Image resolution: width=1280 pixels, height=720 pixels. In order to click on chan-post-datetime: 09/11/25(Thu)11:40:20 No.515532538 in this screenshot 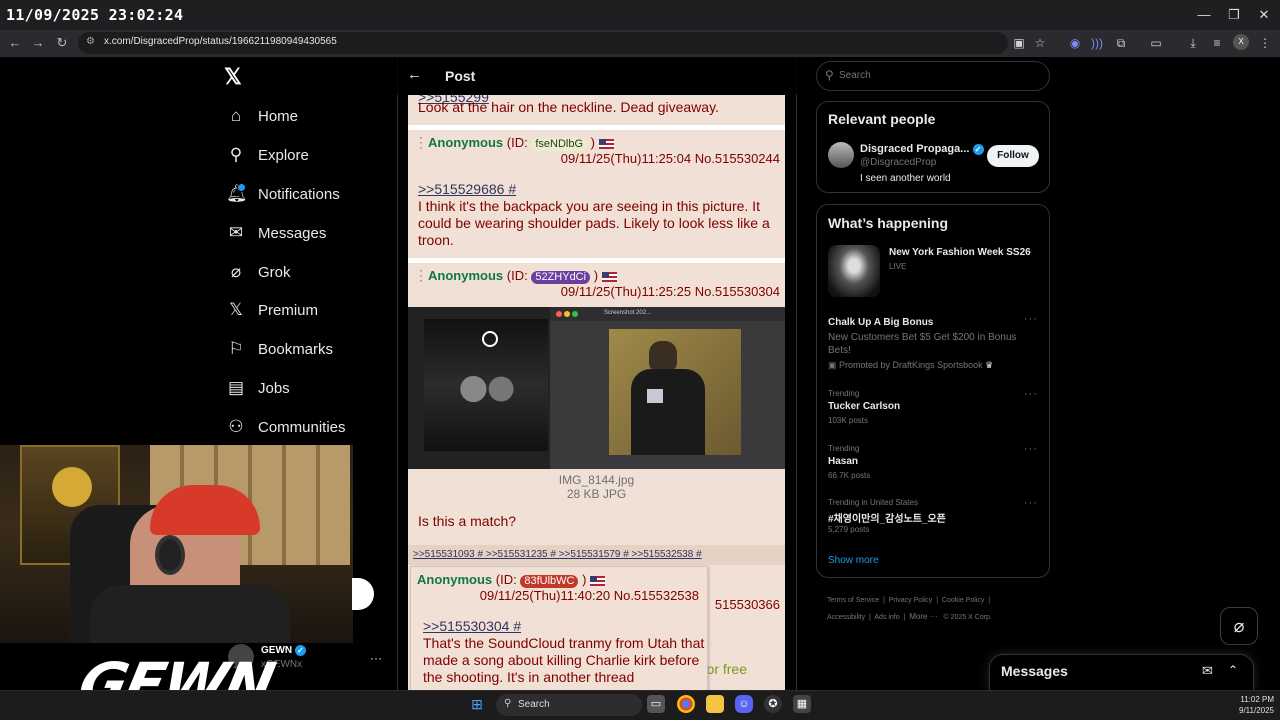, I will do `click(589, 595)`.